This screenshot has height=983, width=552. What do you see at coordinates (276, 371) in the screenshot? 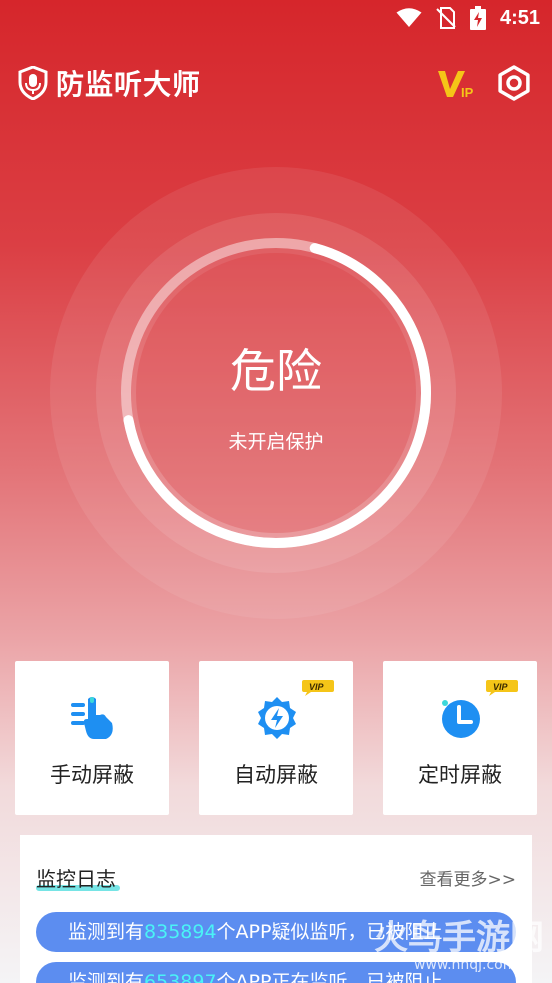
I see `protection-status: 危险` at bounding box center [276, 371].